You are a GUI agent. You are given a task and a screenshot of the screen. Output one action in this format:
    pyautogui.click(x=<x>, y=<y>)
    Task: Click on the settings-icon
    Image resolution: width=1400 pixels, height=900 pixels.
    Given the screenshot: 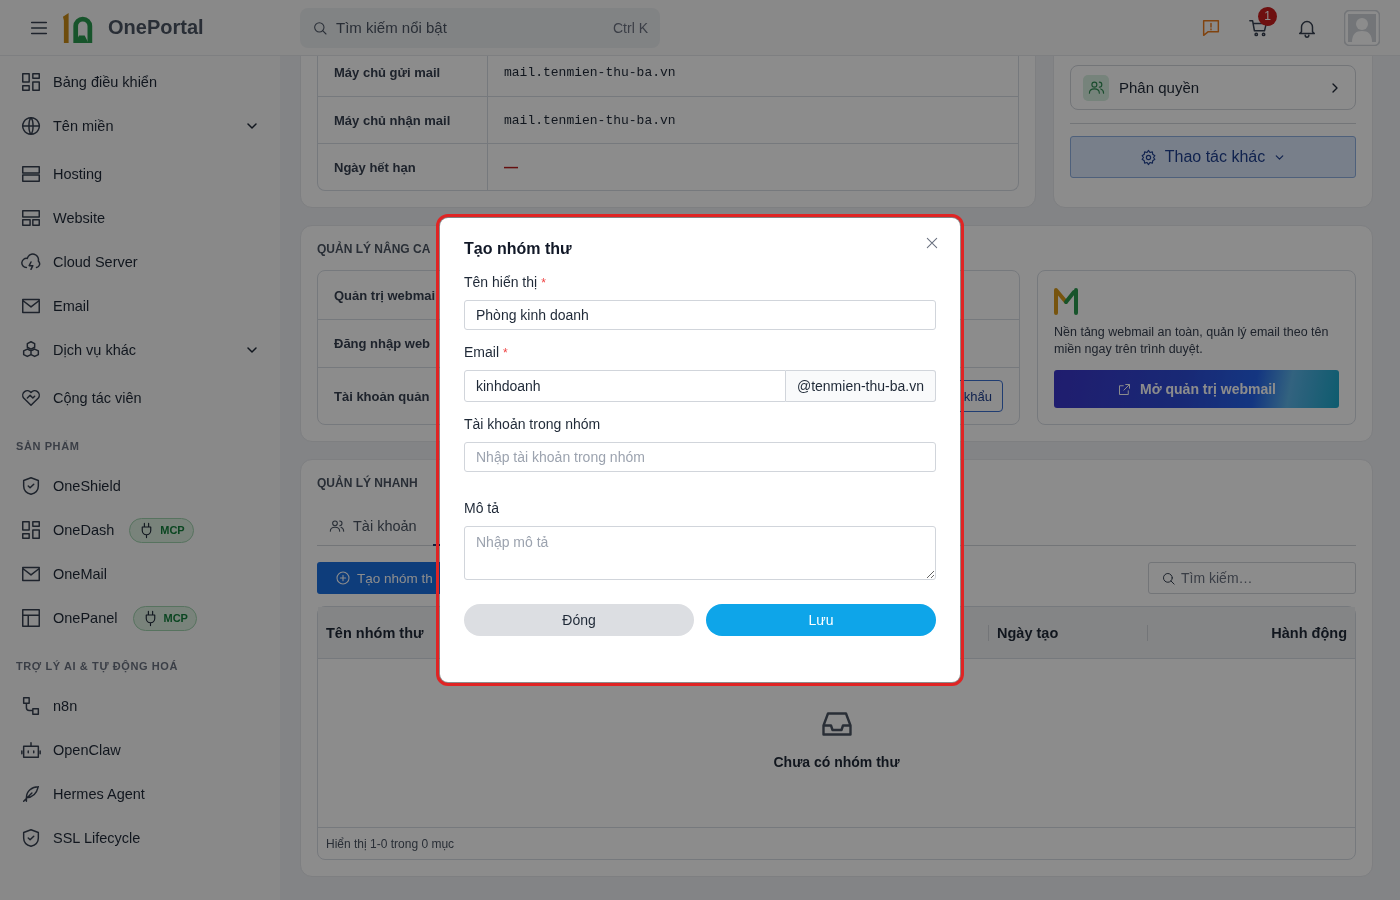 What is the action you would take?
    pyautogui.click(x=1148, y=157)
    